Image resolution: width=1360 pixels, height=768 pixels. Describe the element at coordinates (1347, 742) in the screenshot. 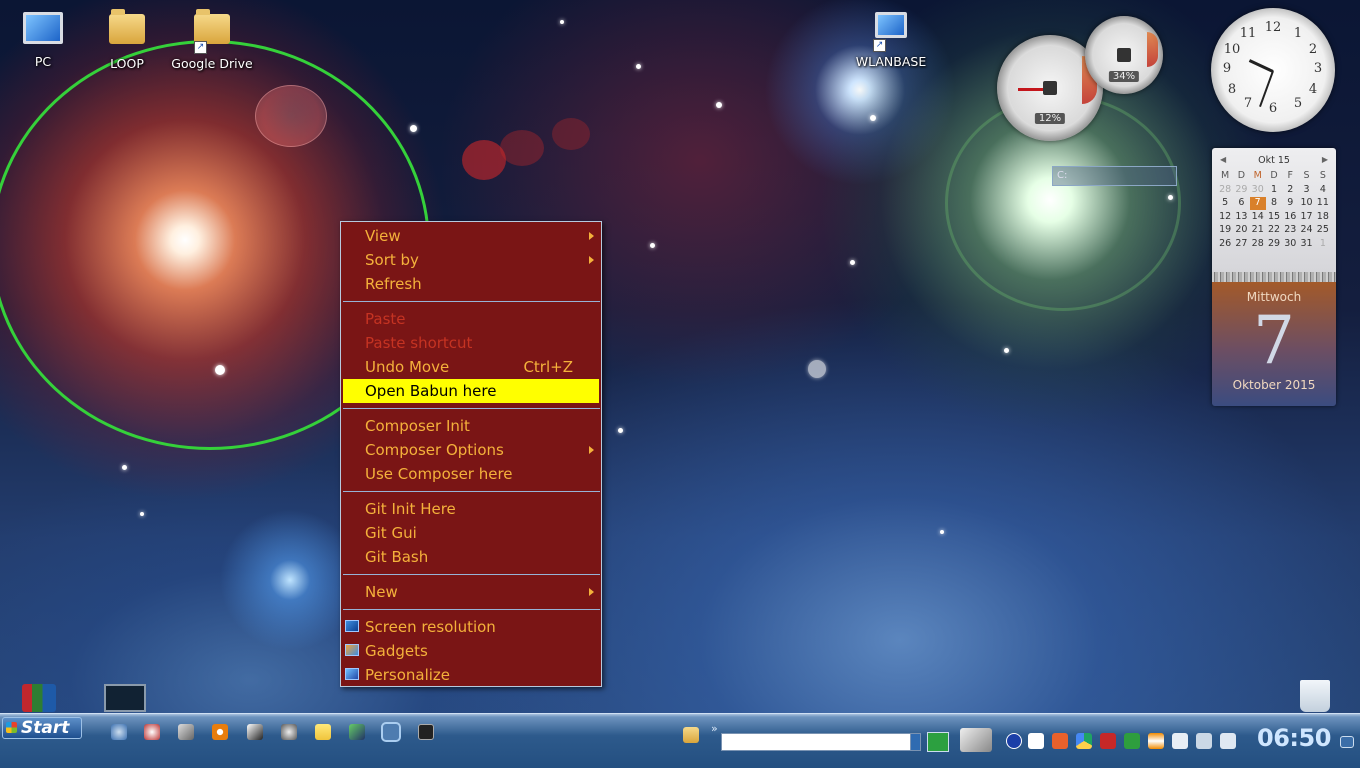

I see `show-desktop-icon` at that location.